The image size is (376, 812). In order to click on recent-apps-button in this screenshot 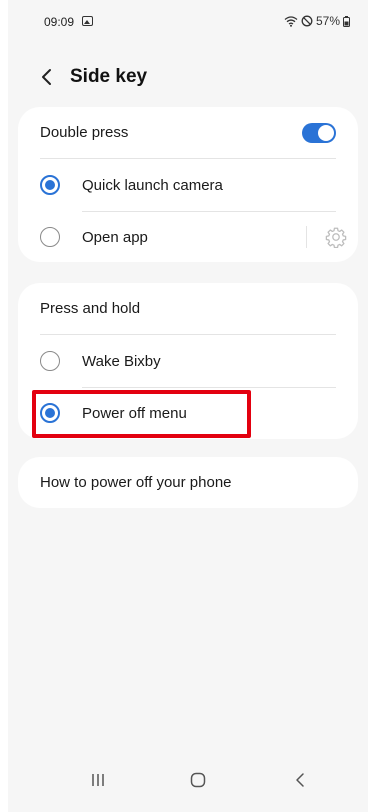, I will do `click(98, 780)`.